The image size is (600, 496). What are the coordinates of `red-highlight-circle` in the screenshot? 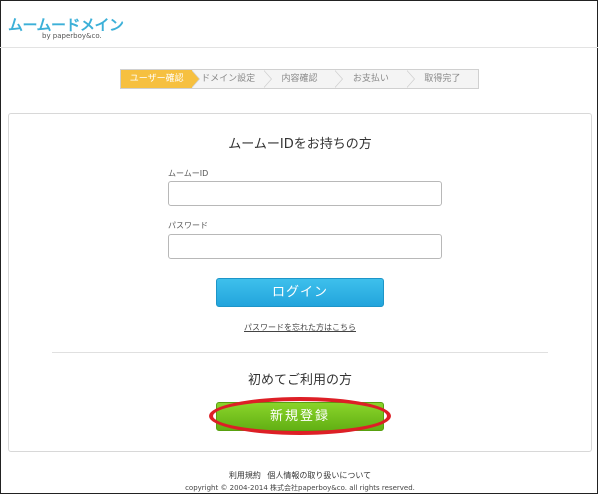 It's located at (300, 416).